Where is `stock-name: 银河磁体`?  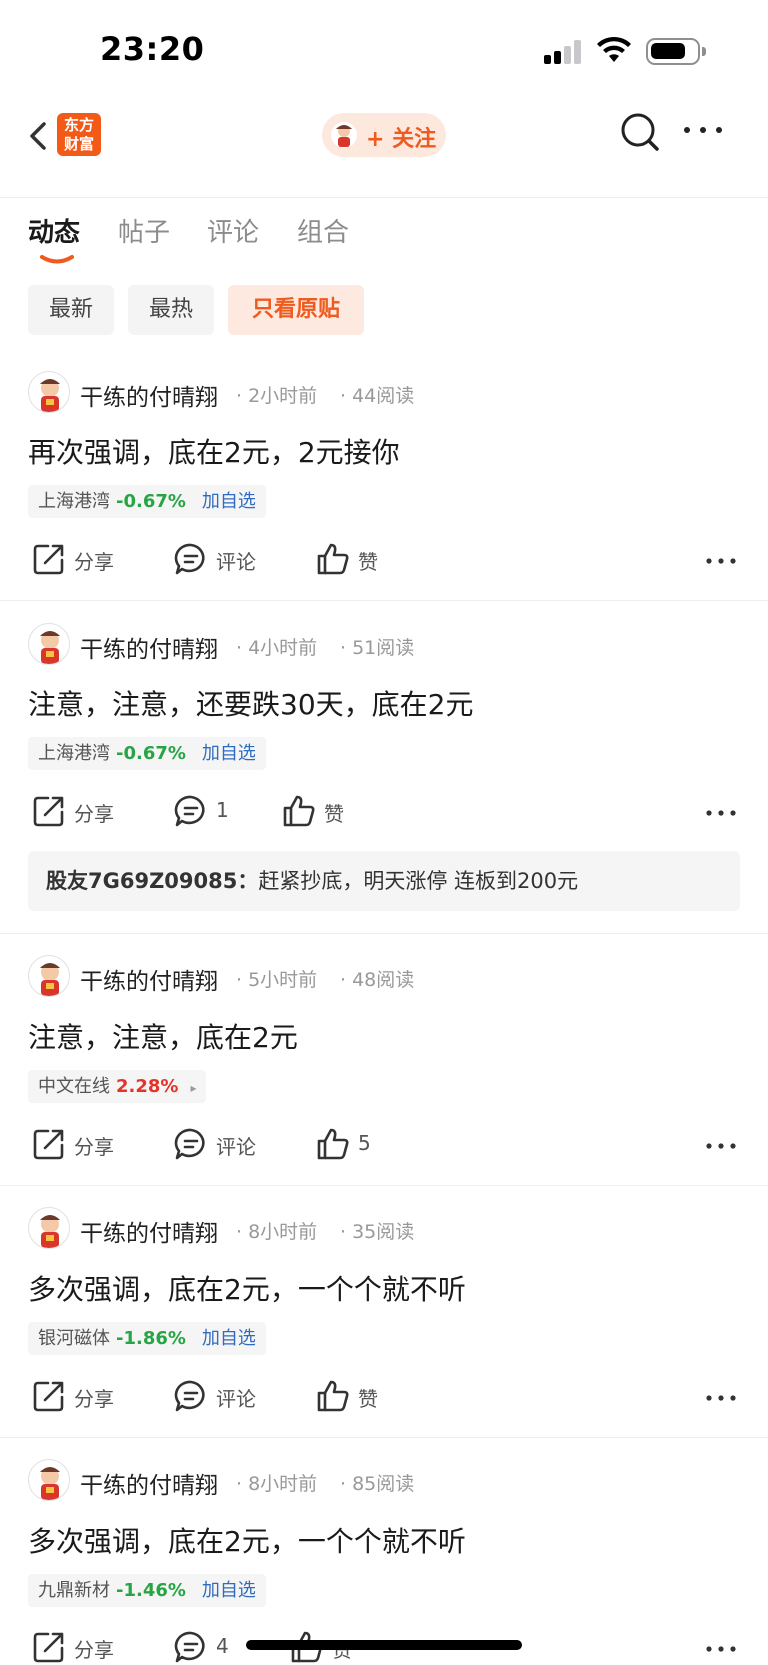
stock-name: 银河磁体 is located at coordinates (74, 1338).